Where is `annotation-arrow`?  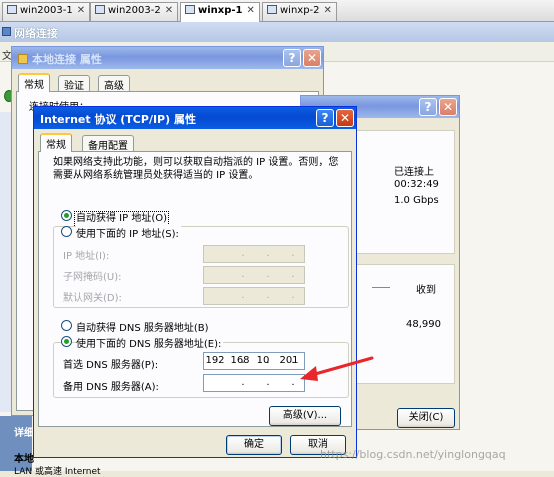
annotation-arrow is located at coordinates (337, 368).